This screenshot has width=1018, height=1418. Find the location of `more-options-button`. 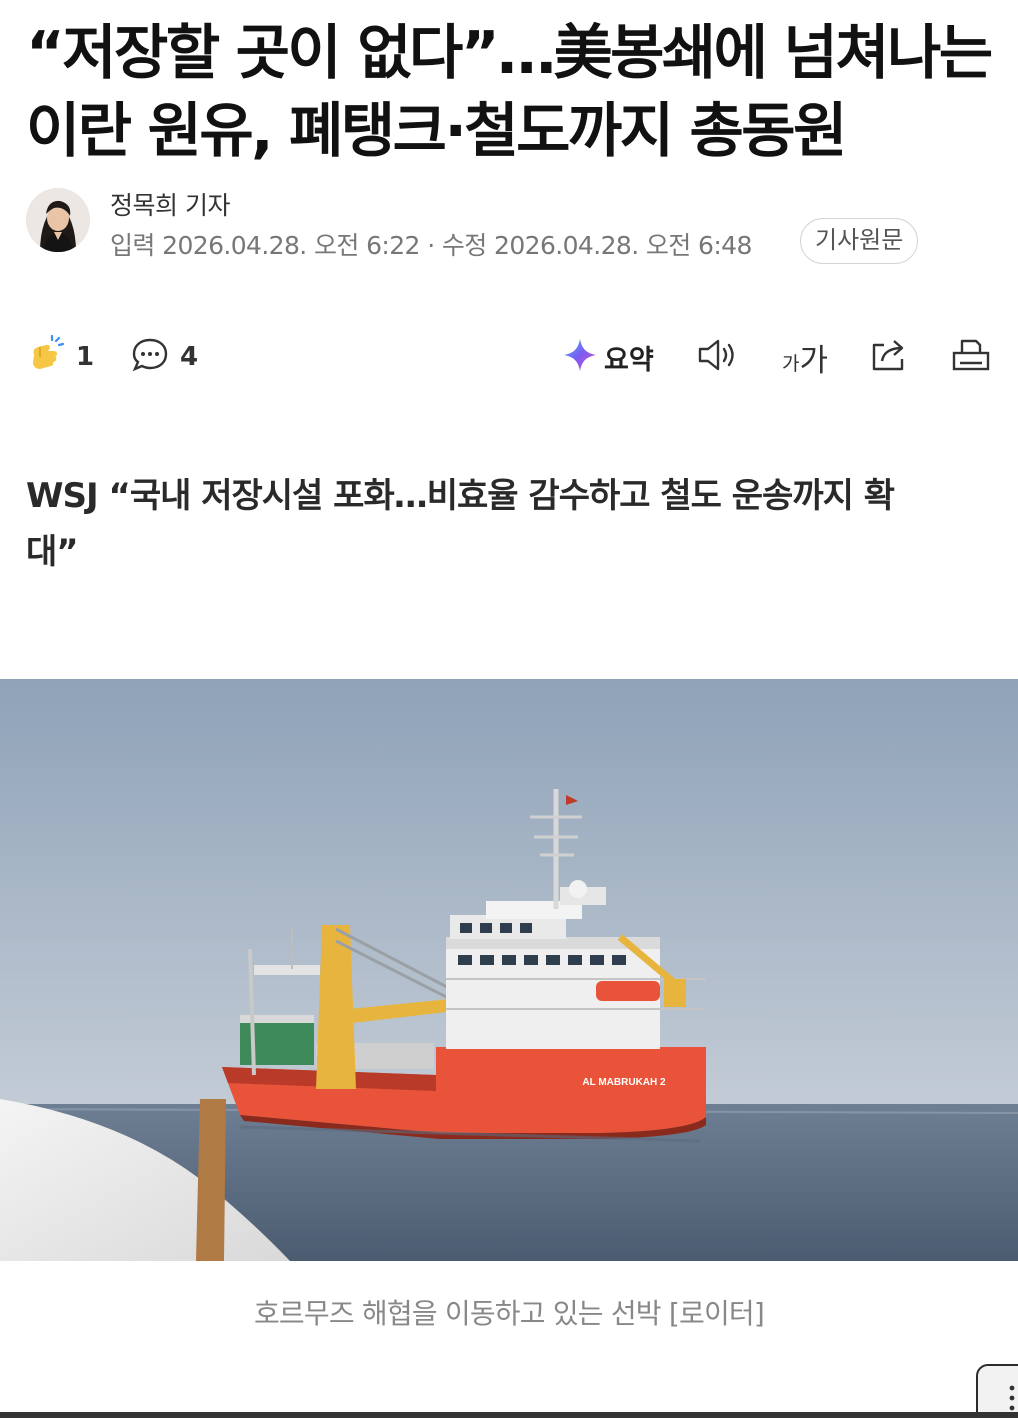

more-options-button is located at coordinates (997, 1391).